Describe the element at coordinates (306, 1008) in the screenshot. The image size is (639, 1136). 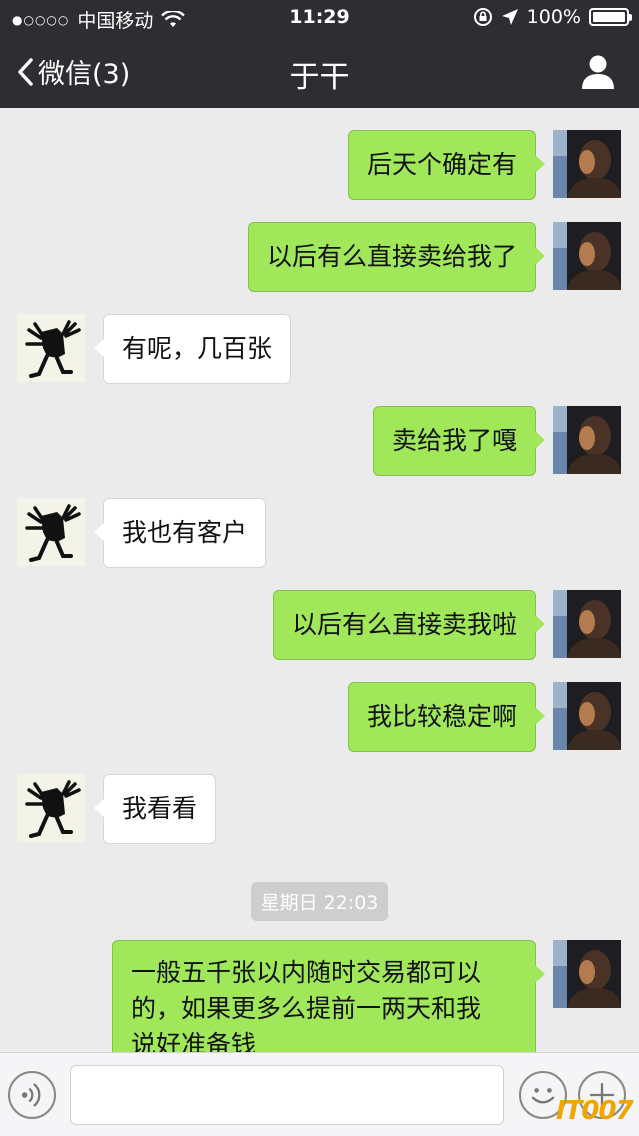
I see `message-line: 的，如果更多么提前一两天和我` at that location.